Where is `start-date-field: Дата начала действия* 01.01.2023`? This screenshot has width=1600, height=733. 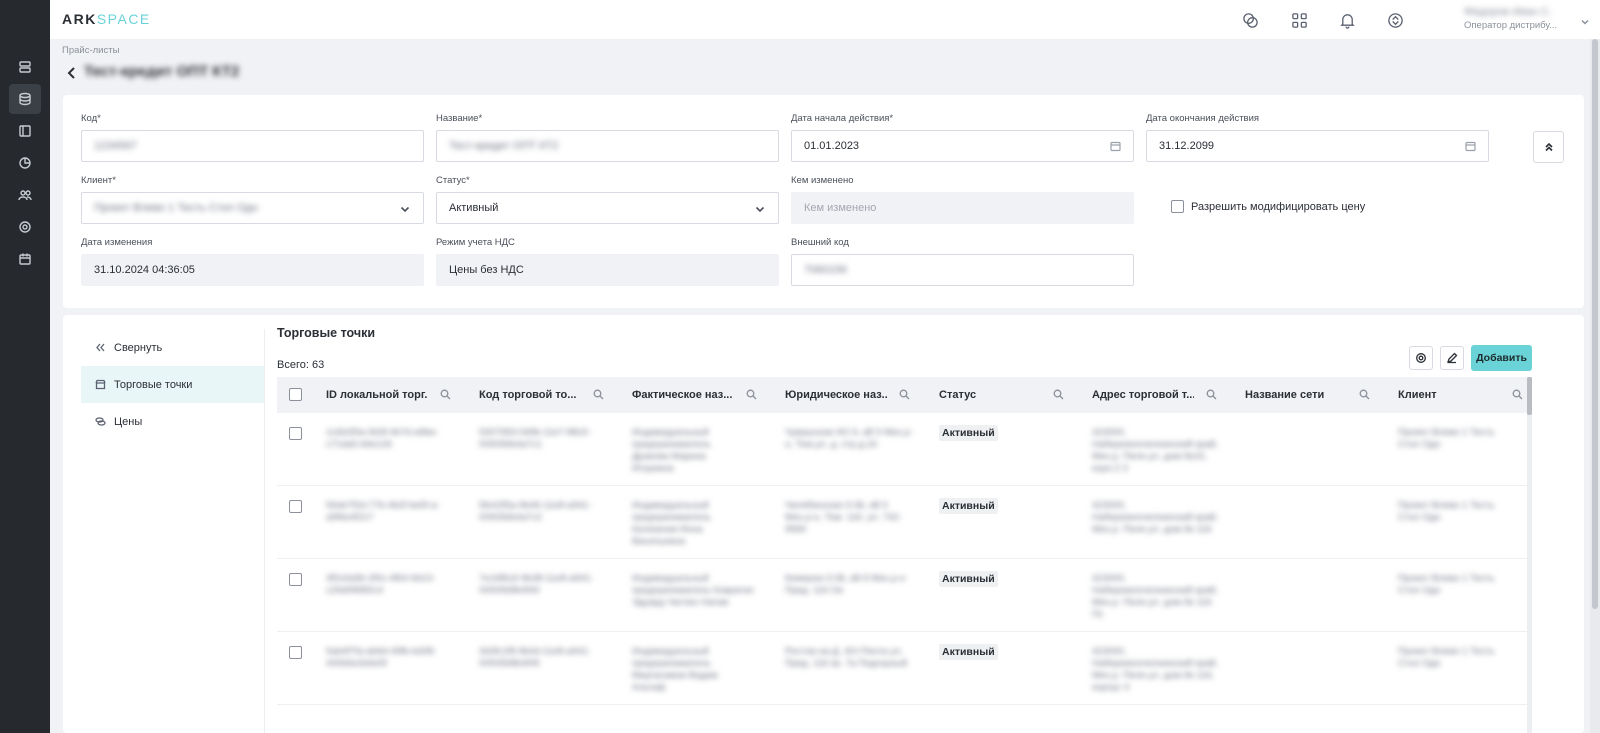
start-date-field: Дата начала действия* 01.01.2023 is located at coordinates (962, 137).